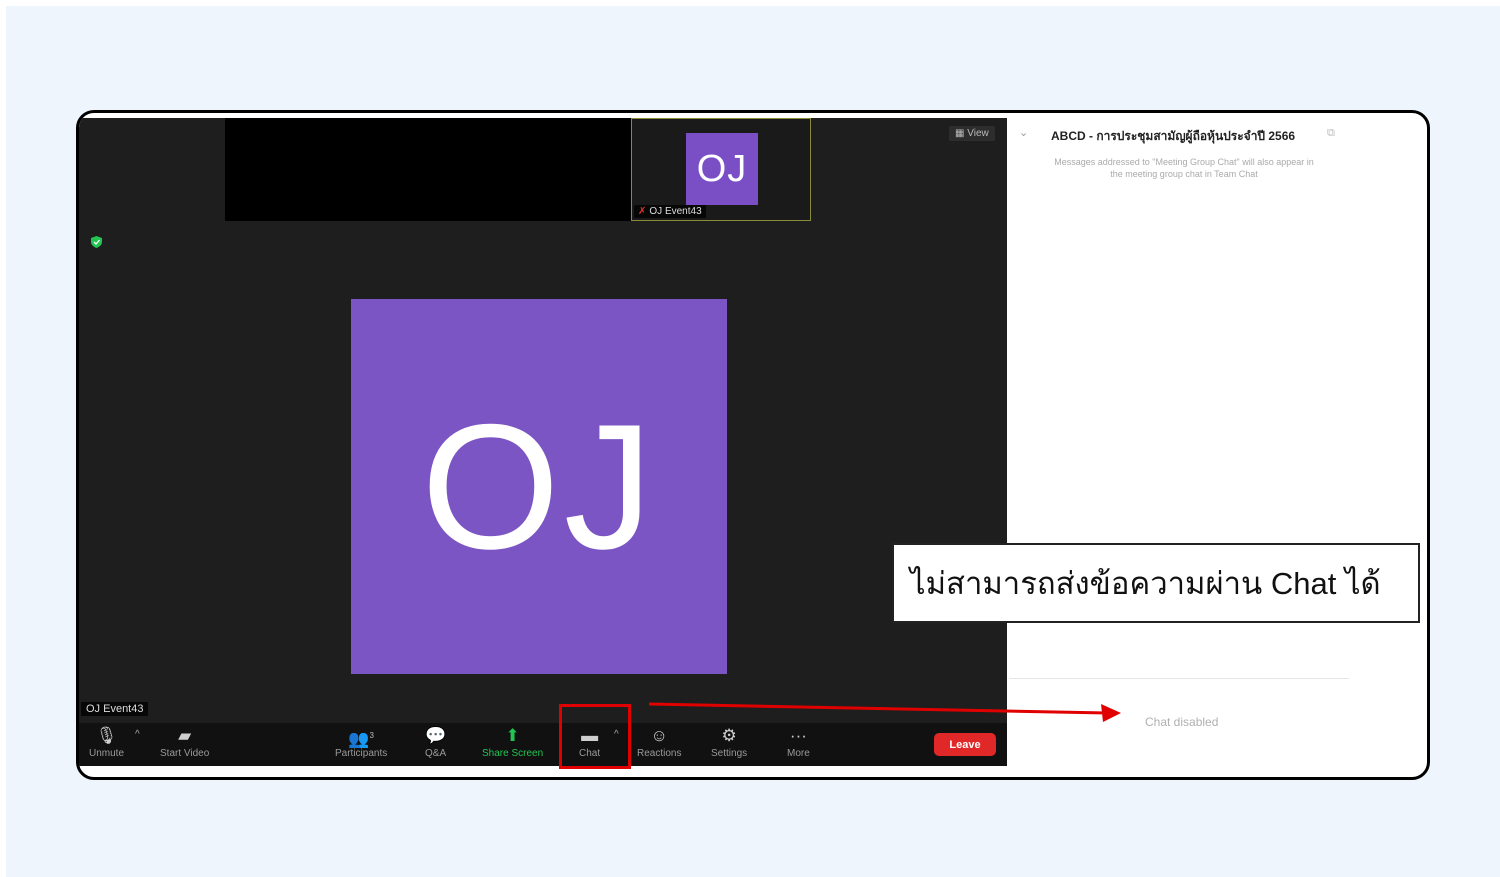 The image size is (1500, 877). What do you see at coordinates (512, 735) in the screenshot?
I see `share-screen-icon: ⬆` at bounding box center [512, 735].